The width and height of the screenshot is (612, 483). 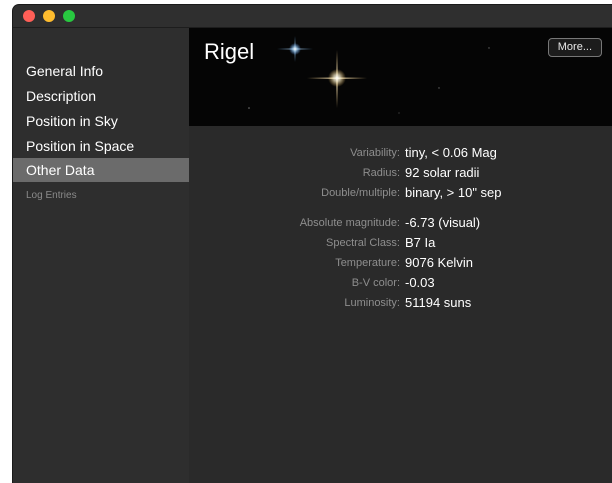 What do you see at coordinates (101, 170) in the screenshot?
I see `sidebar-item-other-data: Other Data` at bounding box center [101, 170].